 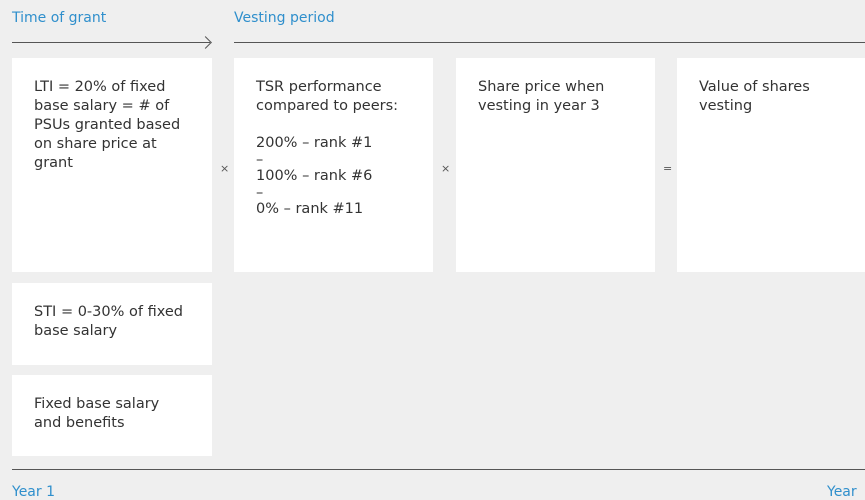 I want to click on share-price-text: Share price when vesting in year 3, so click(x=541, y=96).